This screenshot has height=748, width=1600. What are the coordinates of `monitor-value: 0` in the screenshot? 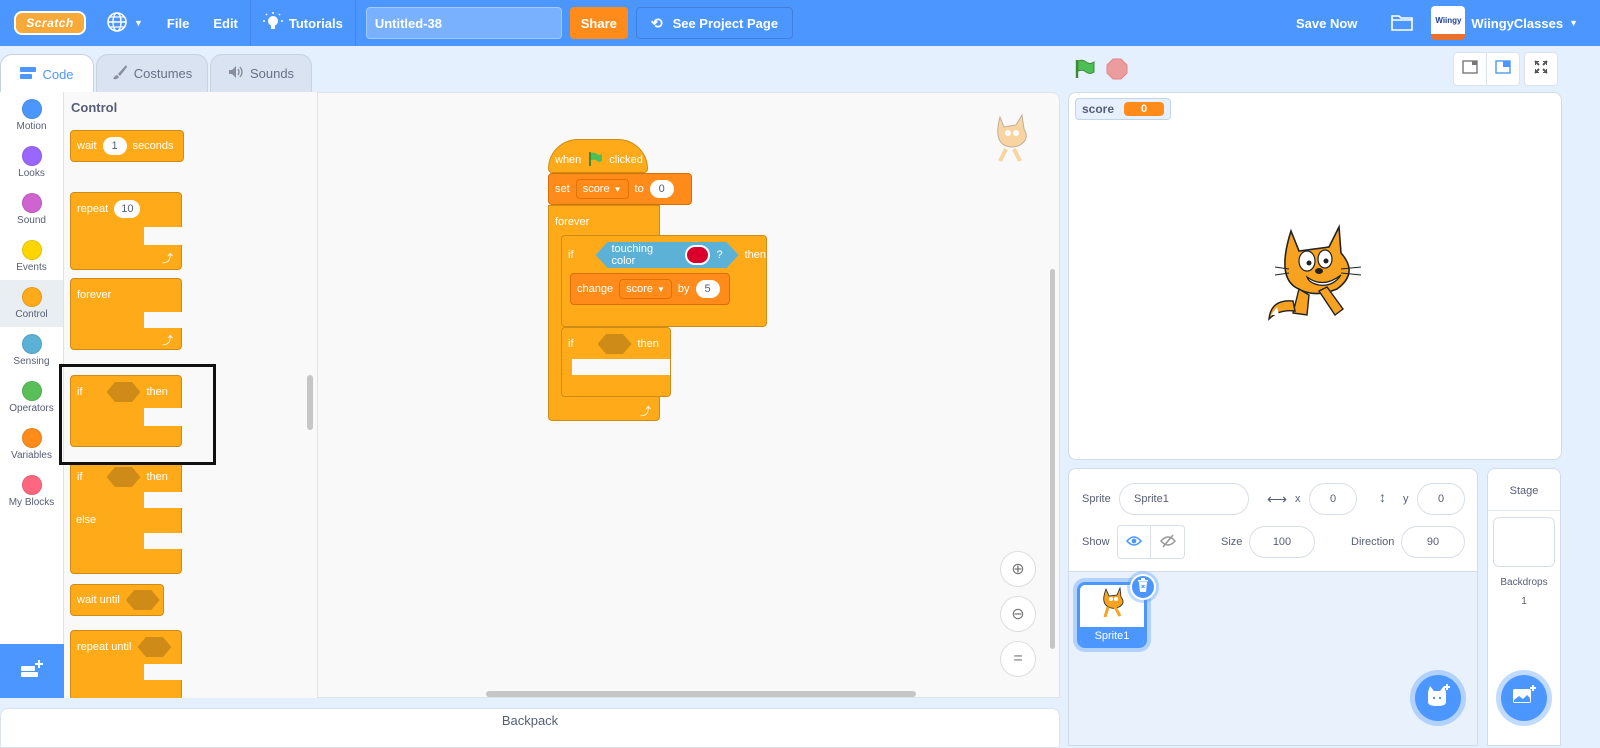 It's located at (1144, 109).